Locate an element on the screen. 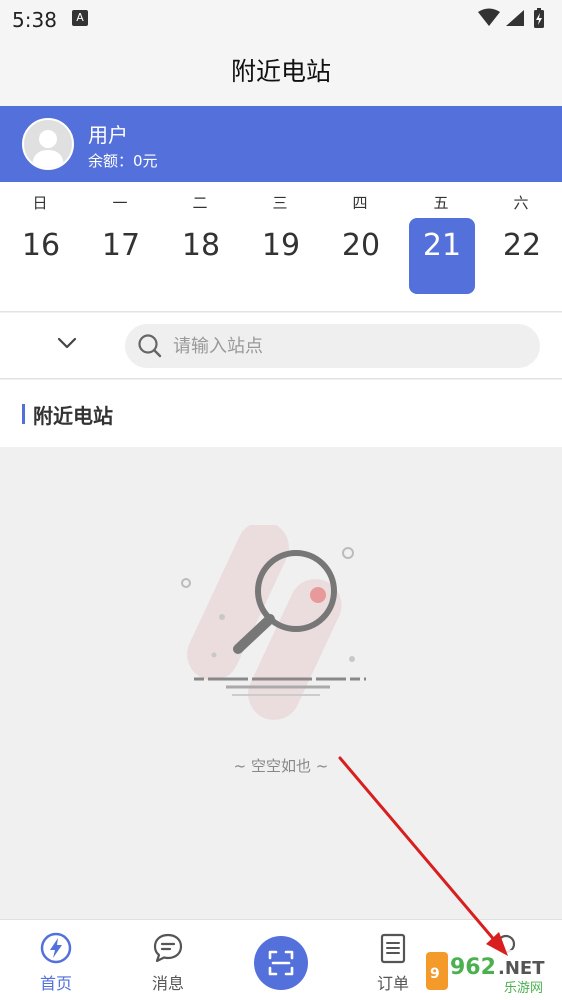  status-icons is located at coordinates (511, 18).